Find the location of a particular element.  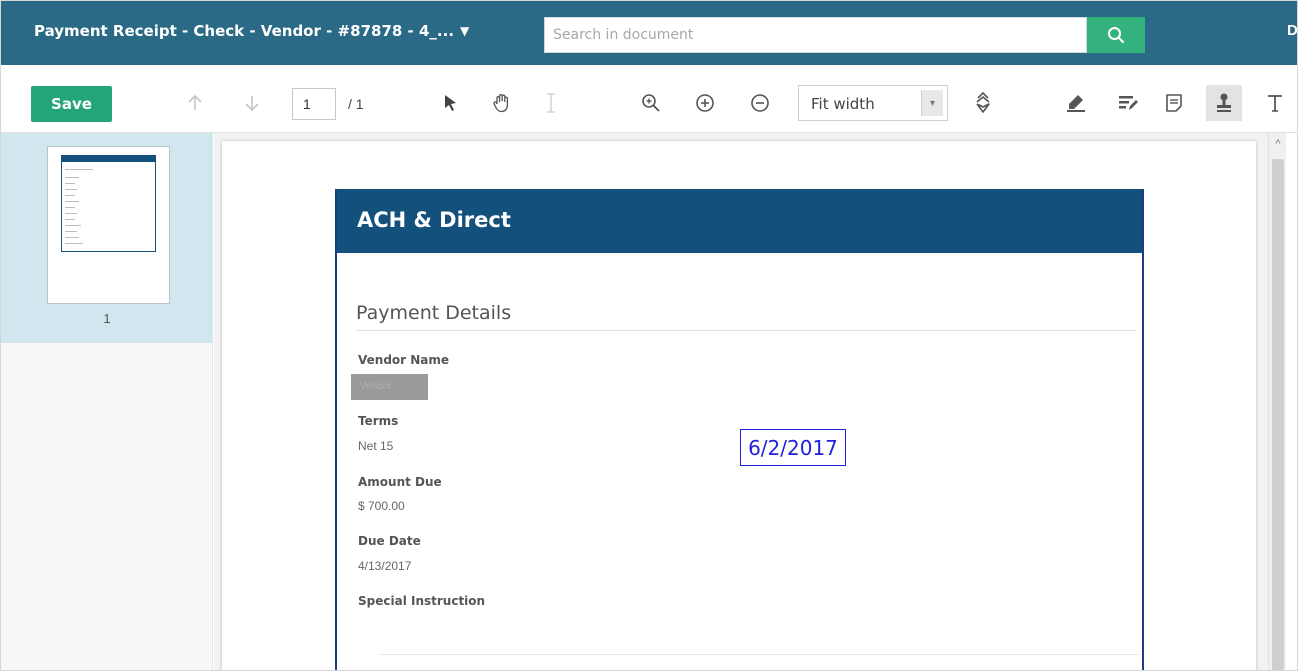

search-icon is located at coordinates (1116, 35).